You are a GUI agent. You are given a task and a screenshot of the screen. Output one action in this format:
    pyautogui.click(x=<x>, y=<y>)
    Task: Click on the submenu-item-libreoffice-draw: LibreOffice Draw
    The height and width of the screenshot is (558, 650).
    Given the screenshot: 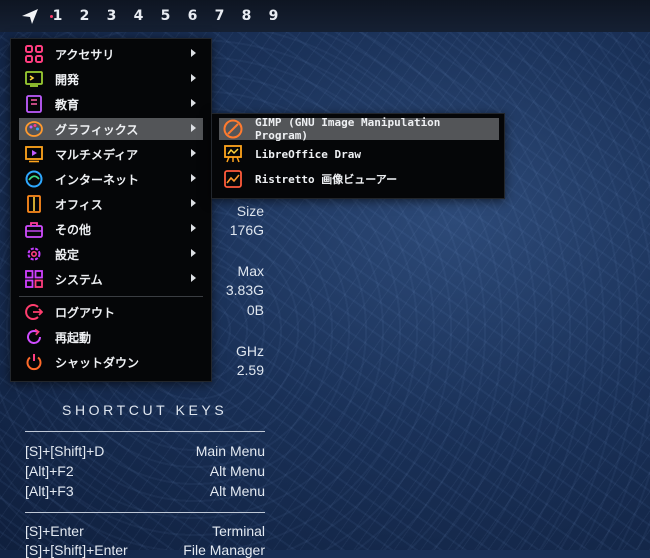 What is the action you would take?
    pyautogui.click(x=359, y=154)
    